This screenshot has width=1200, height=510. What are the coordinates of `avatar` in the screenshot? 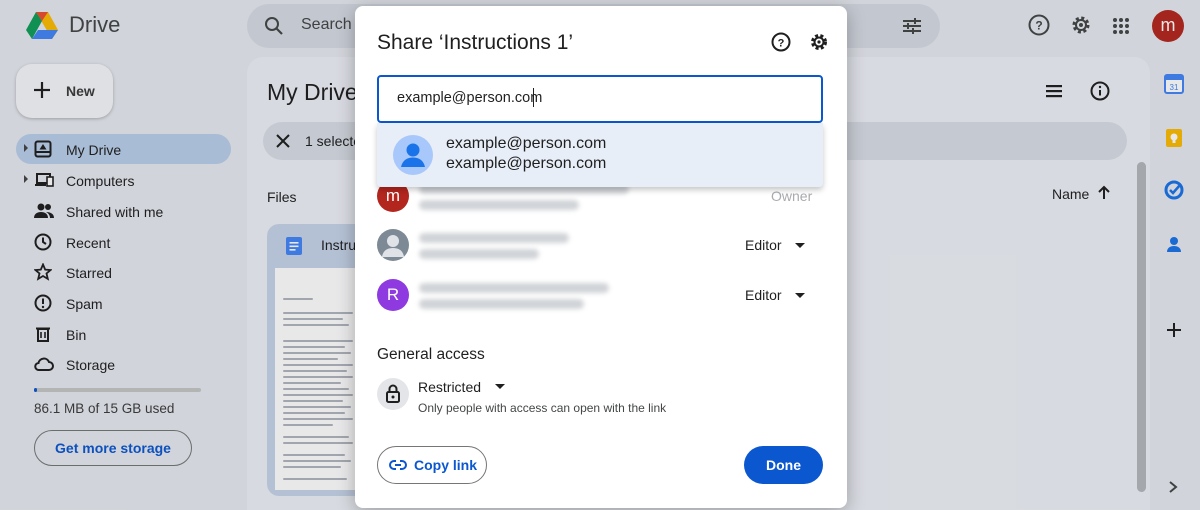 It's located at (393, 245).